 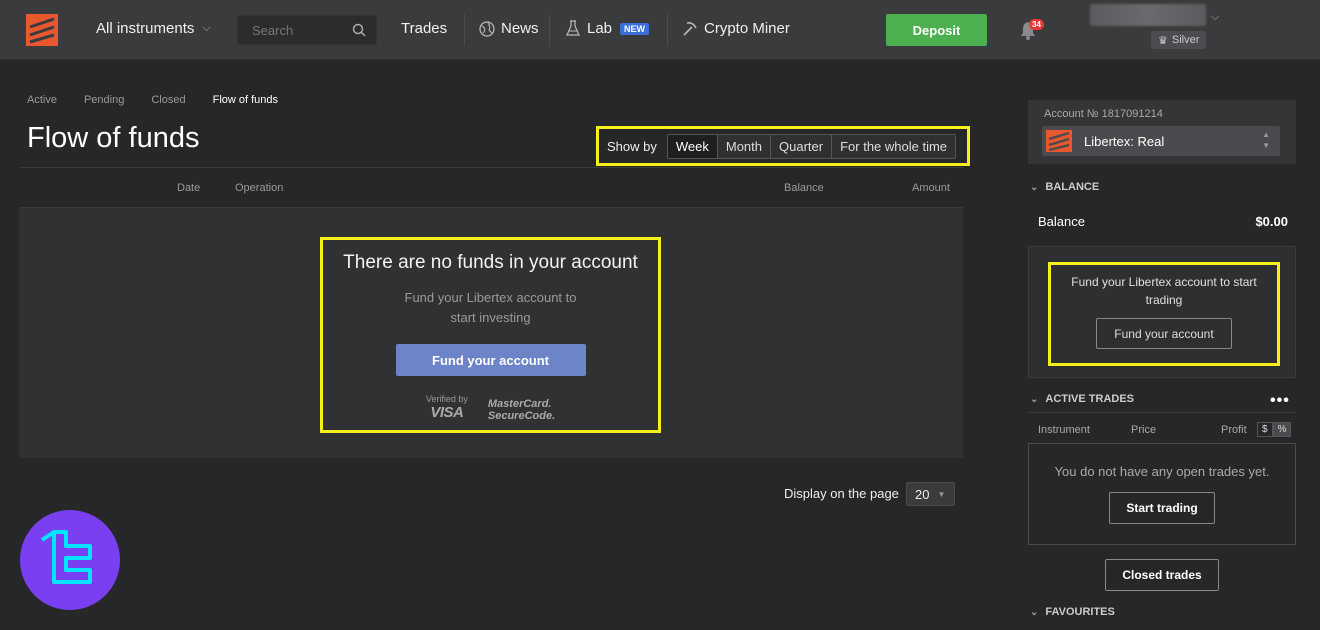 I want to click on nav-news: News, so click(x=509, y=28).